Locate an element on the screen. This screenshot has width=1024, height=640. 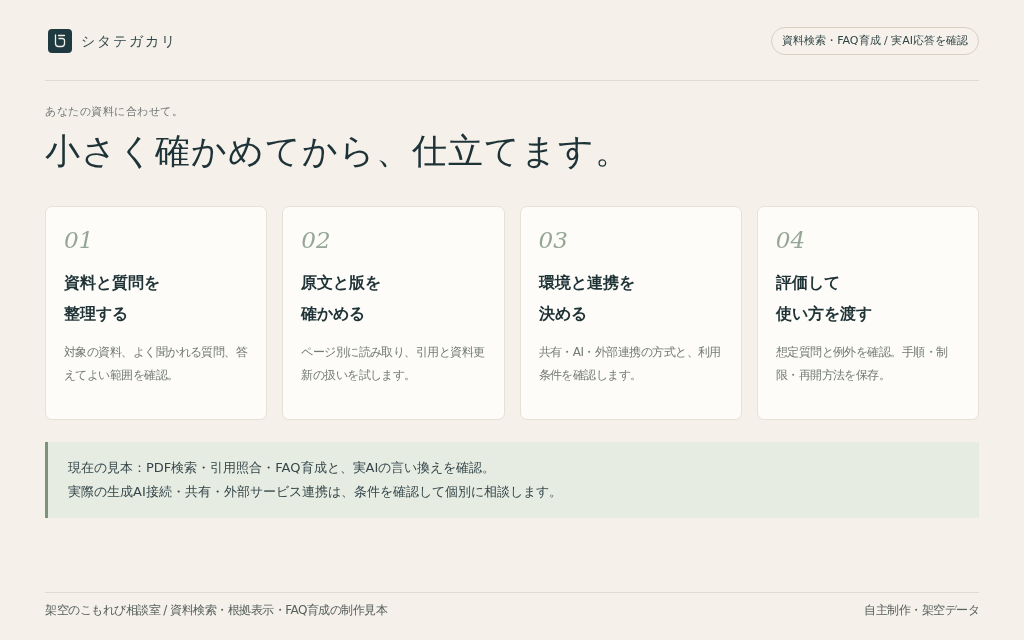
hero-eyebrow: あなたの資料に合わせて。 is located at coordinates (114, 112).